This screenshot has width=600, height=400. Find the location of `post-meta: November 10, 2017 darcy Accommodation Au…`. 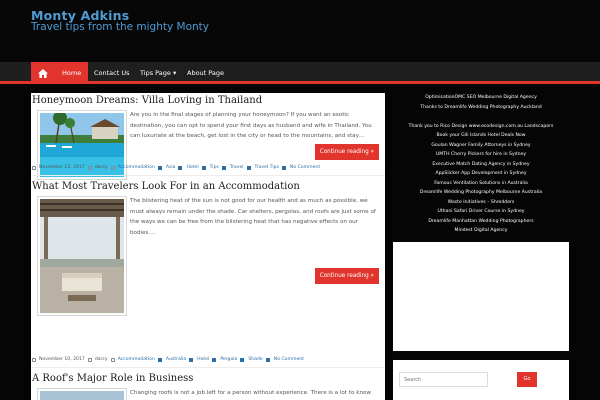

post-meta: November 10, 2017 darcy Accommodation Au… is located at coordinates (168, 359).